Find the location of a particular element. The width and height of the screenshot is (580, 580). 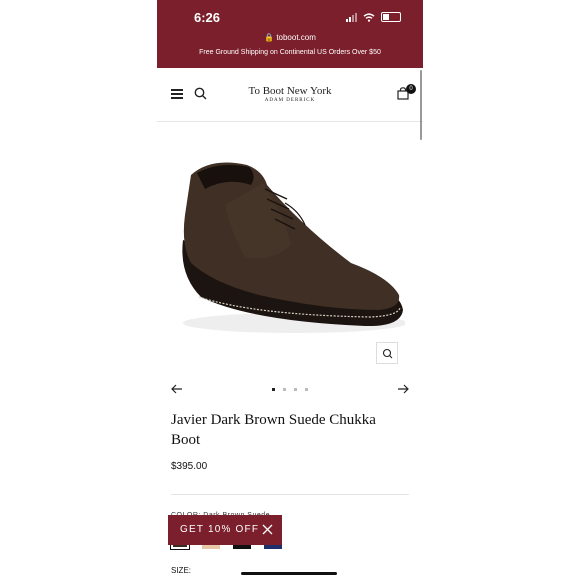

url-bar: 🔒 toboot.com is located at coordinates (290, 37).